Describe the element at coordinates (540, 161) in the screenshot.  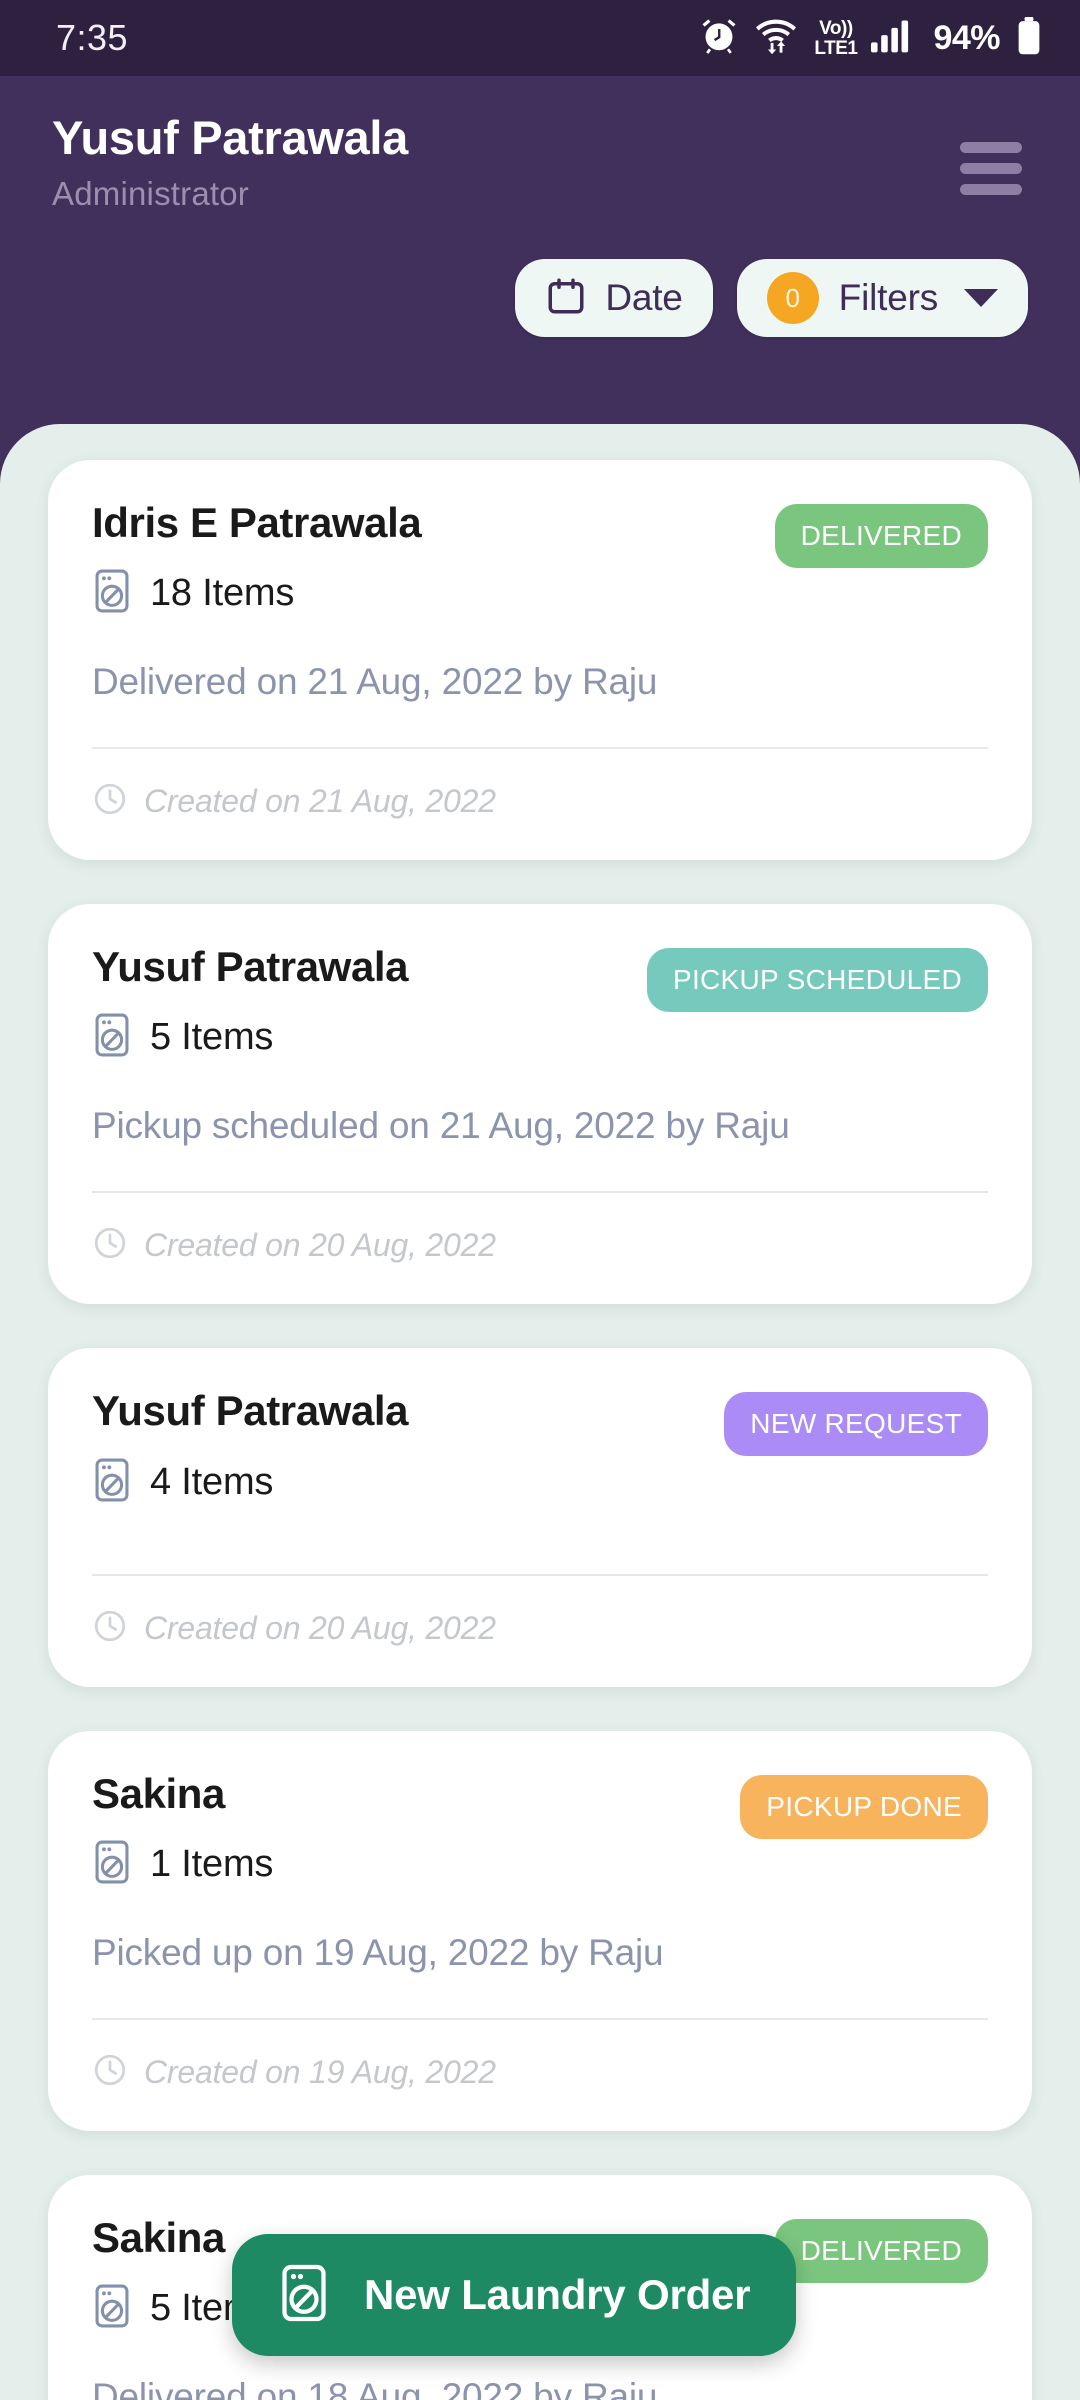
I see `header-top-row: Yusuf Patrawala Administrator` at that location.